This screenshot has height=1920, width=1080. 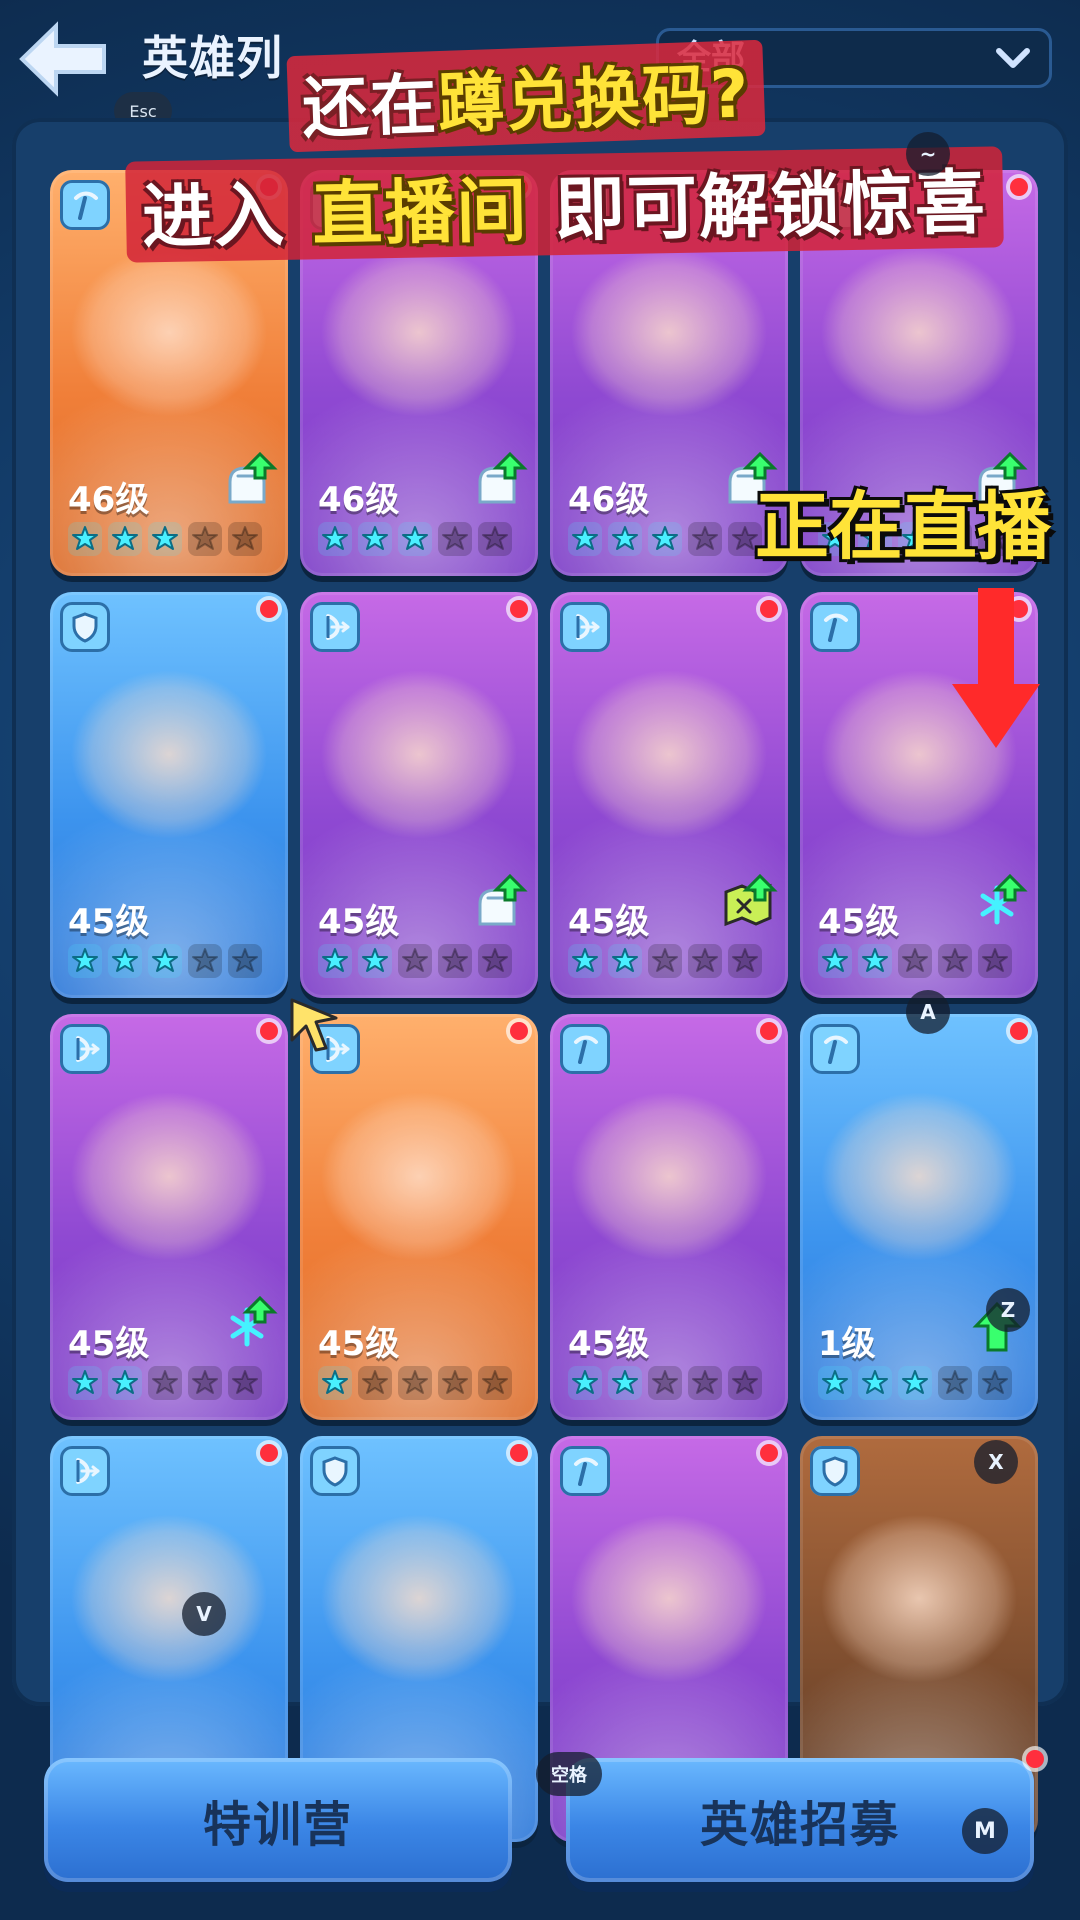 I want to click on back-arrow-icon, so click(x=62, y=59).